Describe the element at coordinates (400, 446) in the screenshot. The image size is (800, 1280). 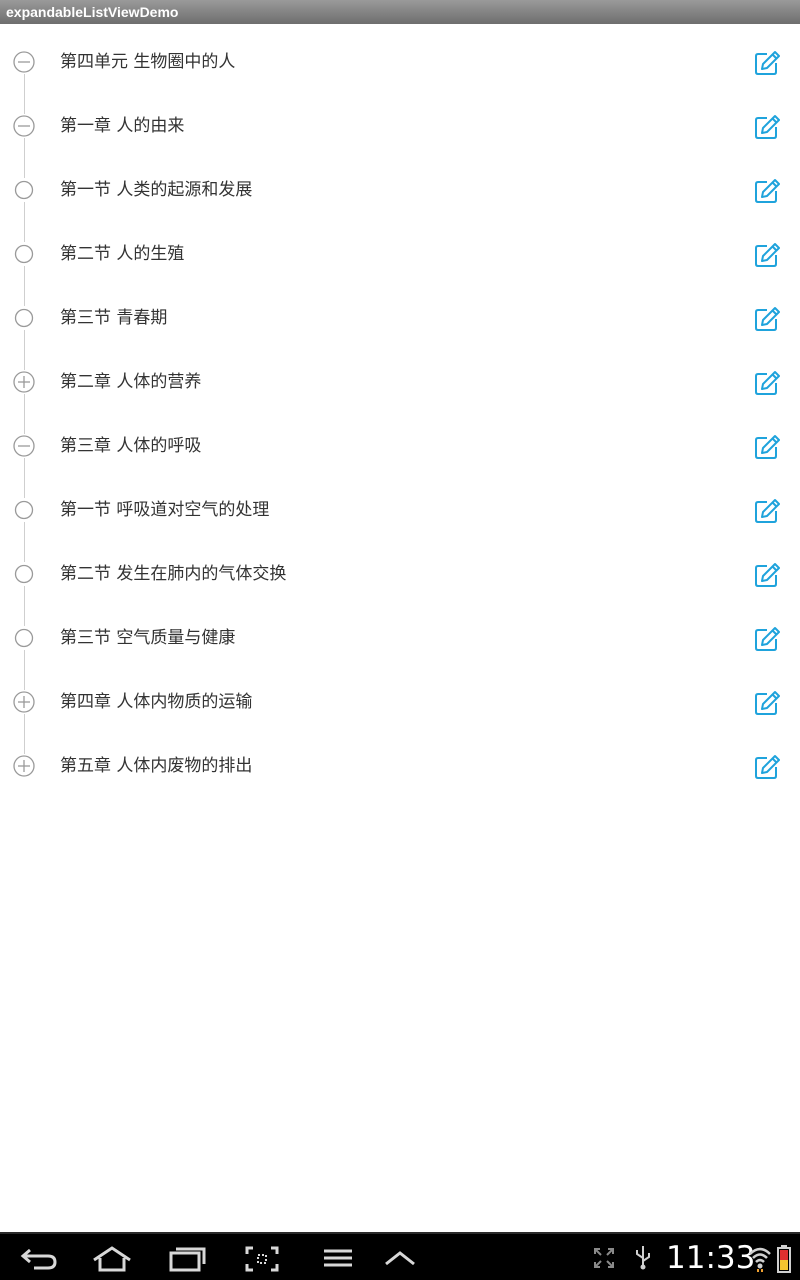
I see `list-item: 第三章 人体的呼吸` at that location.